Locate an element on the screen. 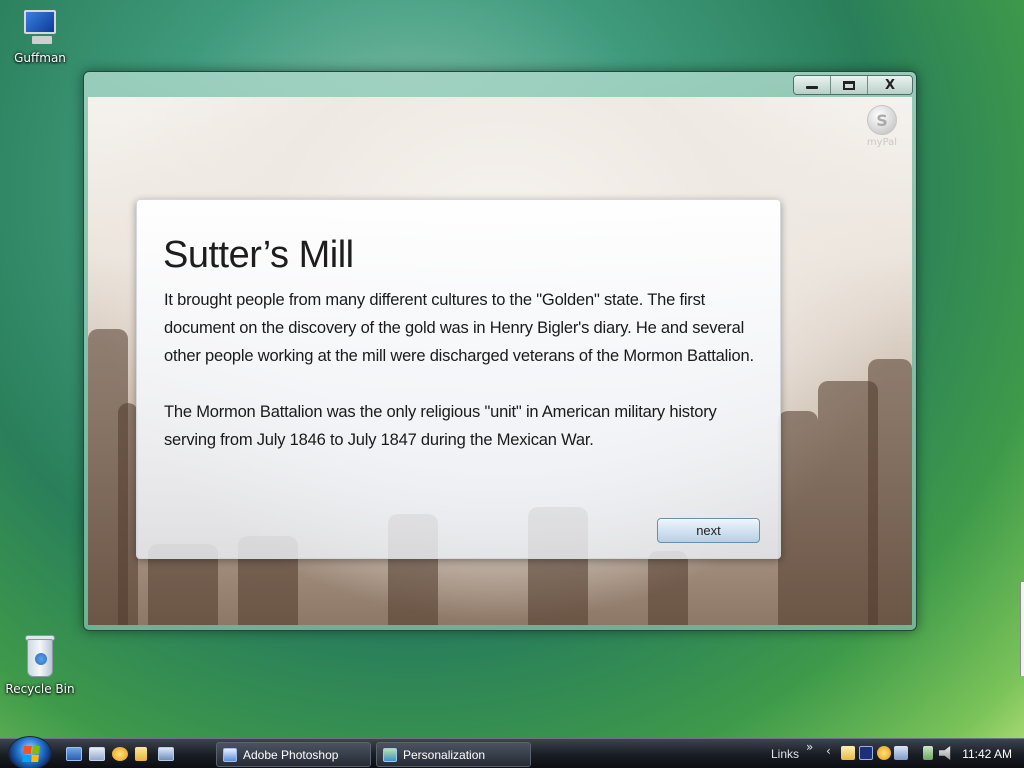 Image resolution: width=1024 pixels, height=768 pixels. desktop-icon-label: Recycle Bin is located at coordinates (40, 689).